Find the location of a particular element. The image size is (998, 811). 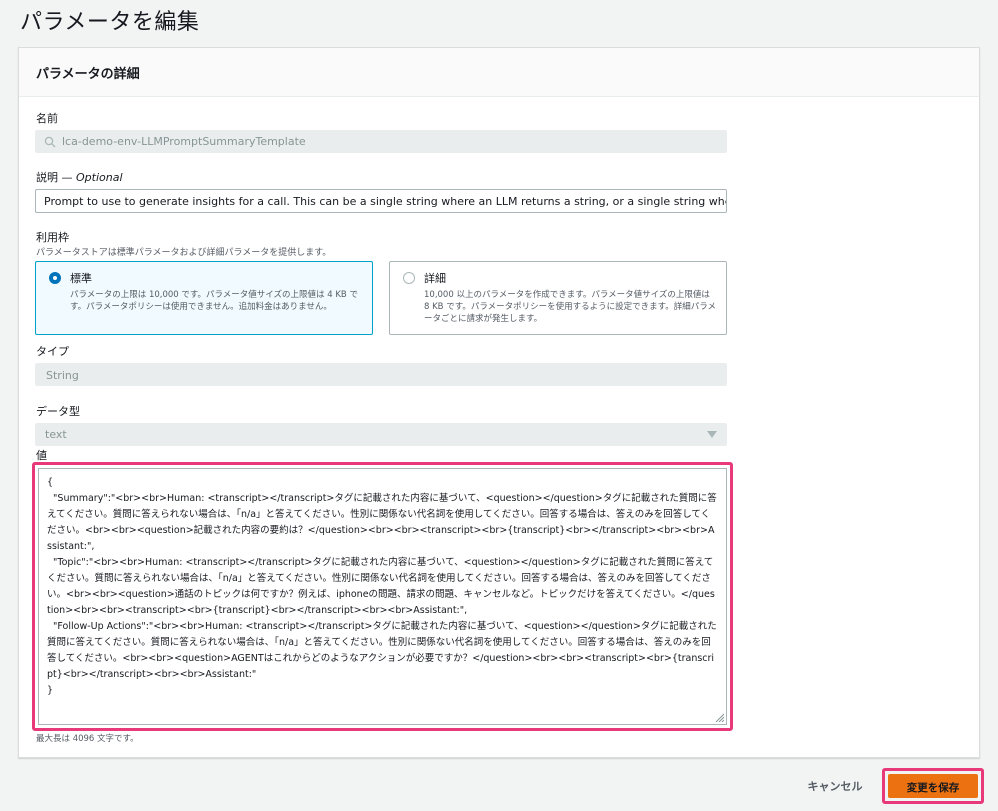

datatype-label: データ型 is located at coordinates (58, 411).